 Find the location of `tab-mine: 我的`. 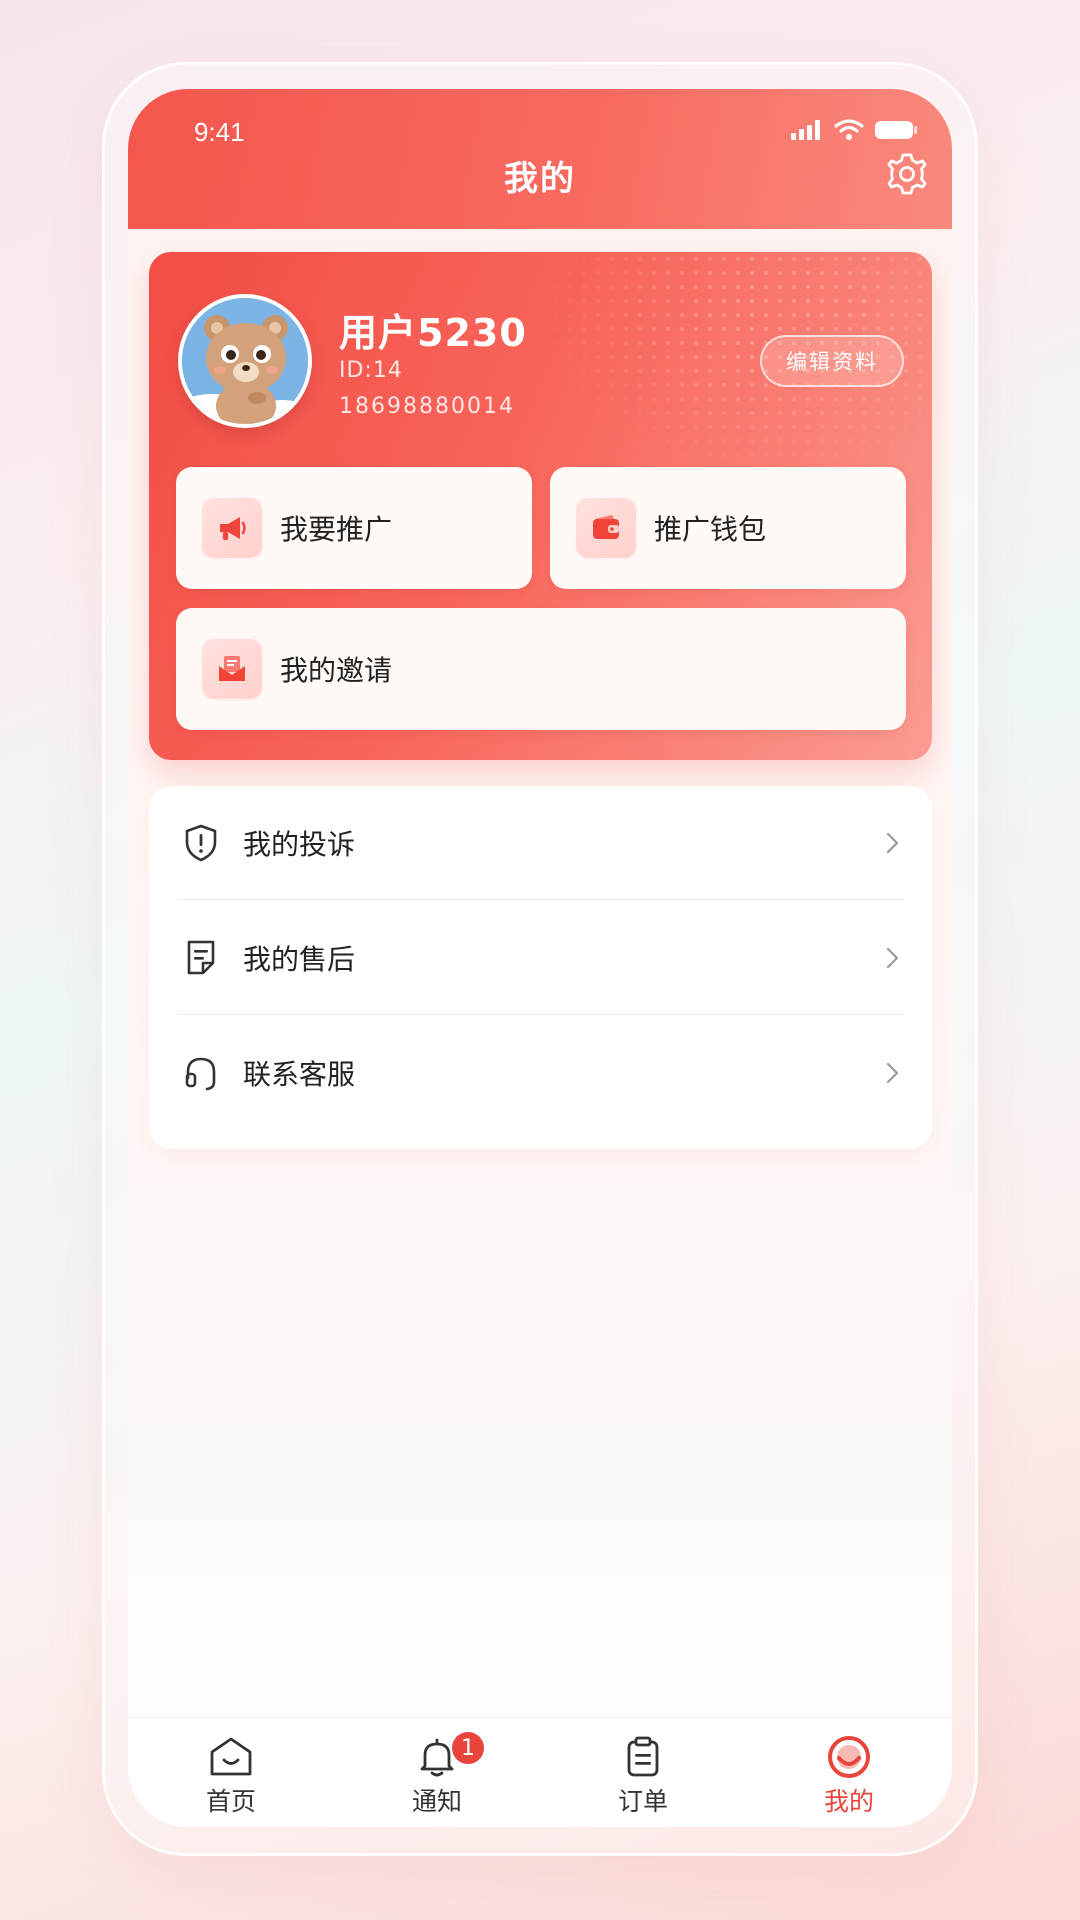

tab-mine: 我的 is located at coordinates (849, 1772).